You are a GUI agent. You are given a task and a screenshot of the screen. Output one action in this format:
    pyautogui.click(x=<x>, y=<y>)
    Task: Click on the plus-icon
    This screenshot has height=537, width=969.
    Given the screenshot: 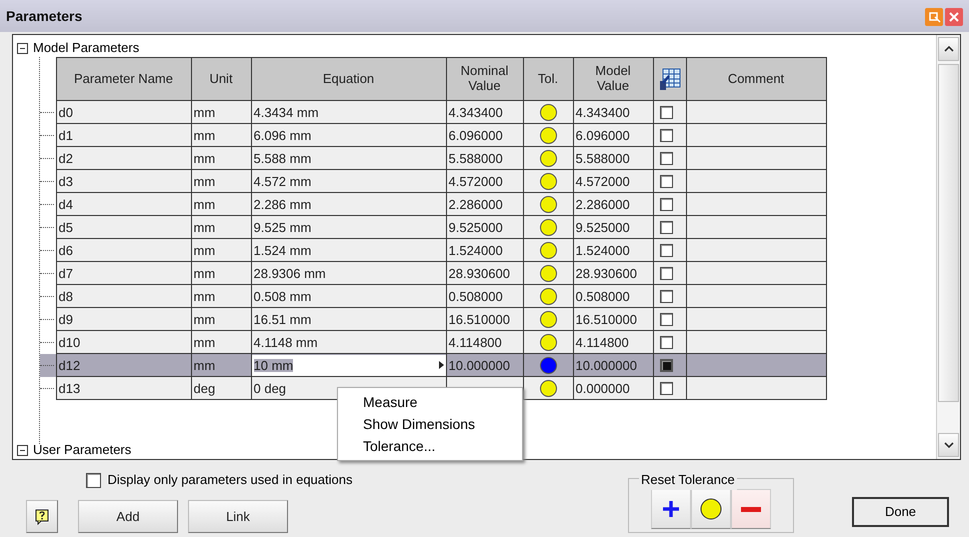 What is the action you would take?
    pyautogui.click(x=671, y=509)
    